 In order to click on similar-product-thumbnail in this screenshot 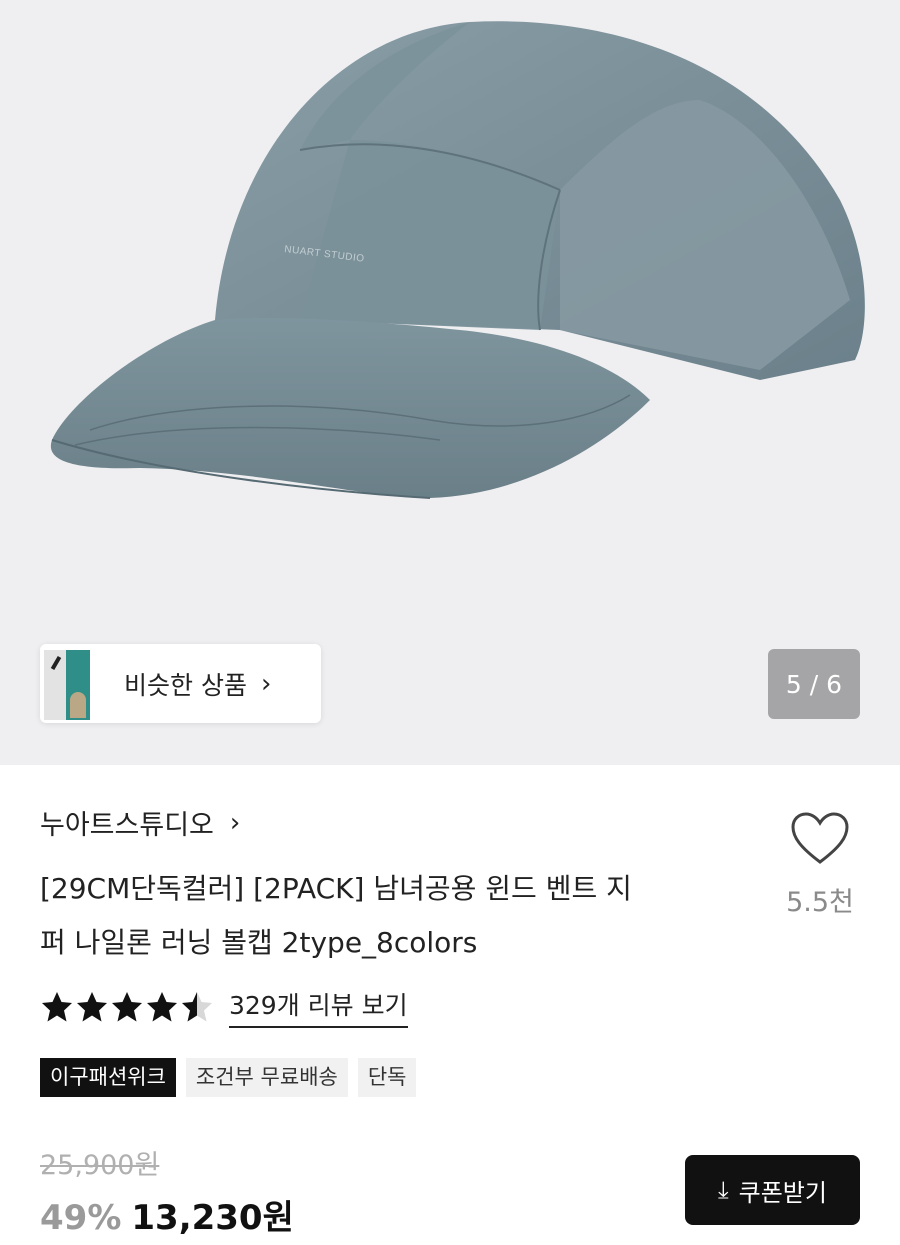, I will do `click(65, 683)`.